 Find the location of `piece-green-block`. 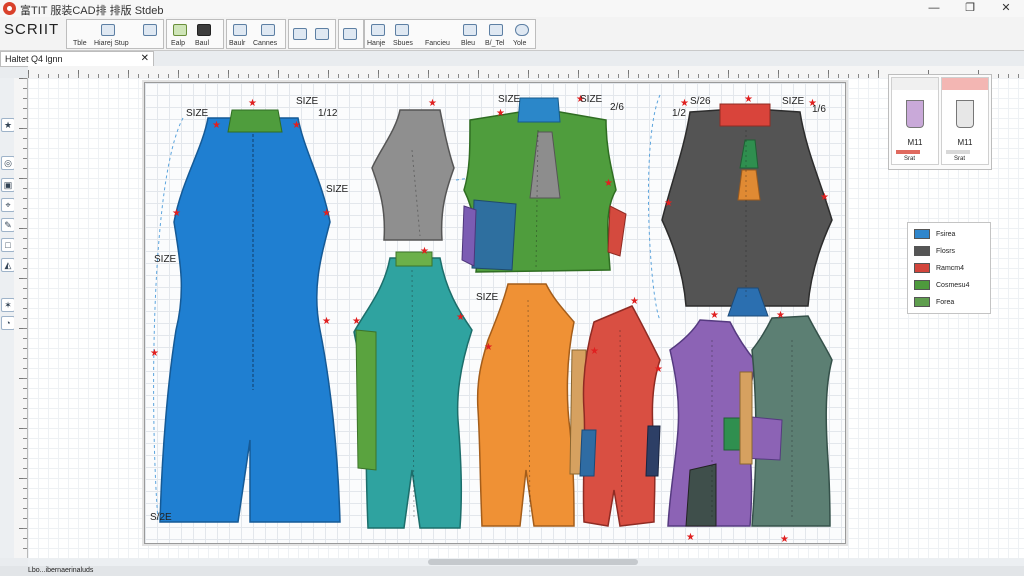

piece-green-block is located at coordinates (733, 434).